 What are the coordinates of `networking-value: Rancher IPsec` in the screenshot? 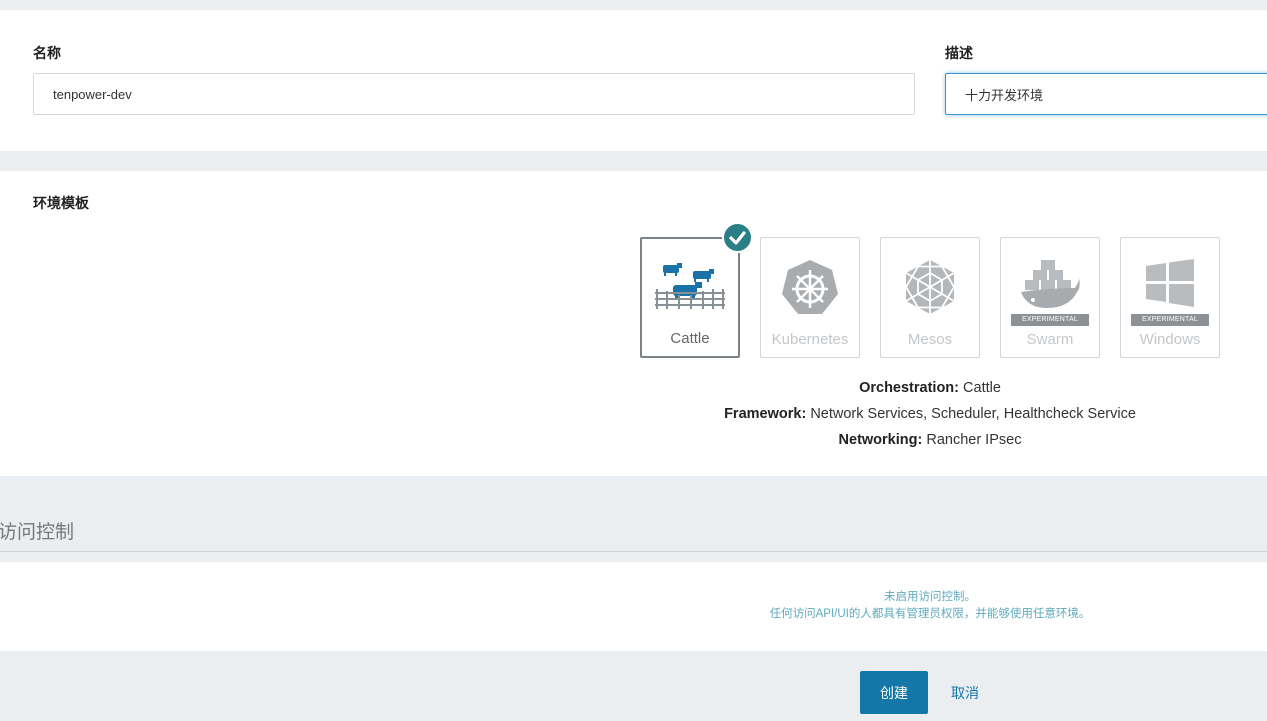 It's located at (974, 440).